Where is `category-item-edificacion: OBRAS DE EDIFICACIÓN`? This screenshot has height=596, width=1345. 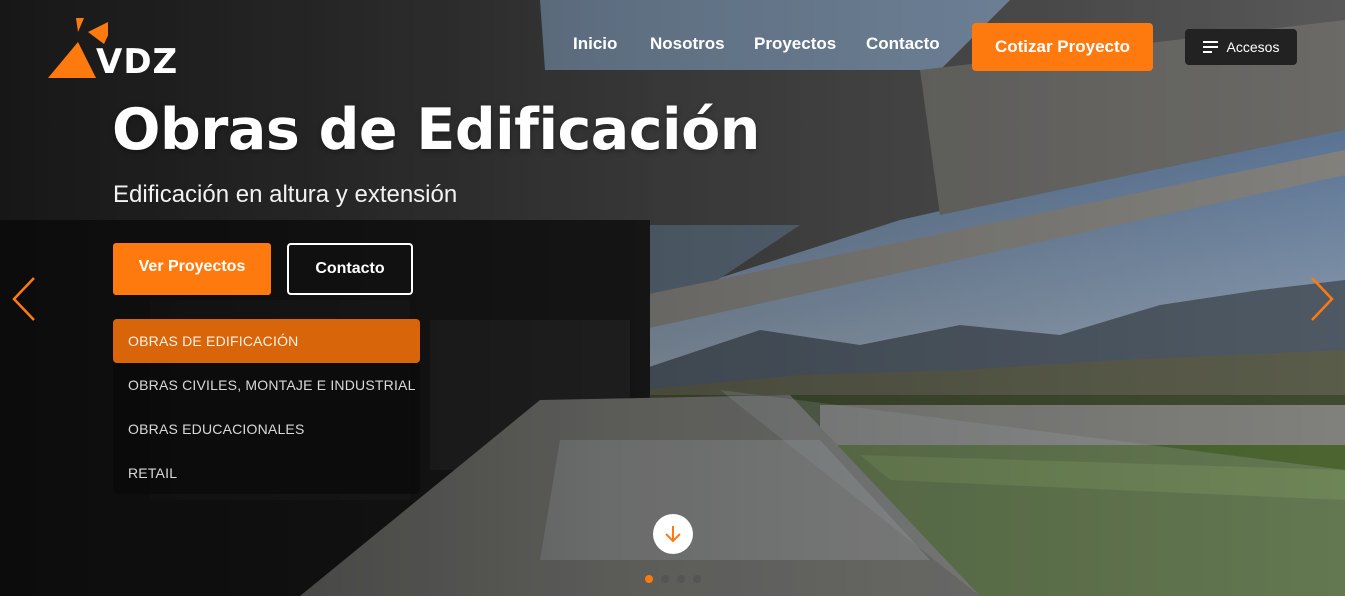
category-item-edificacion: OBRAS DE EDIFICACIÓN is located at coordinates (266, 341).